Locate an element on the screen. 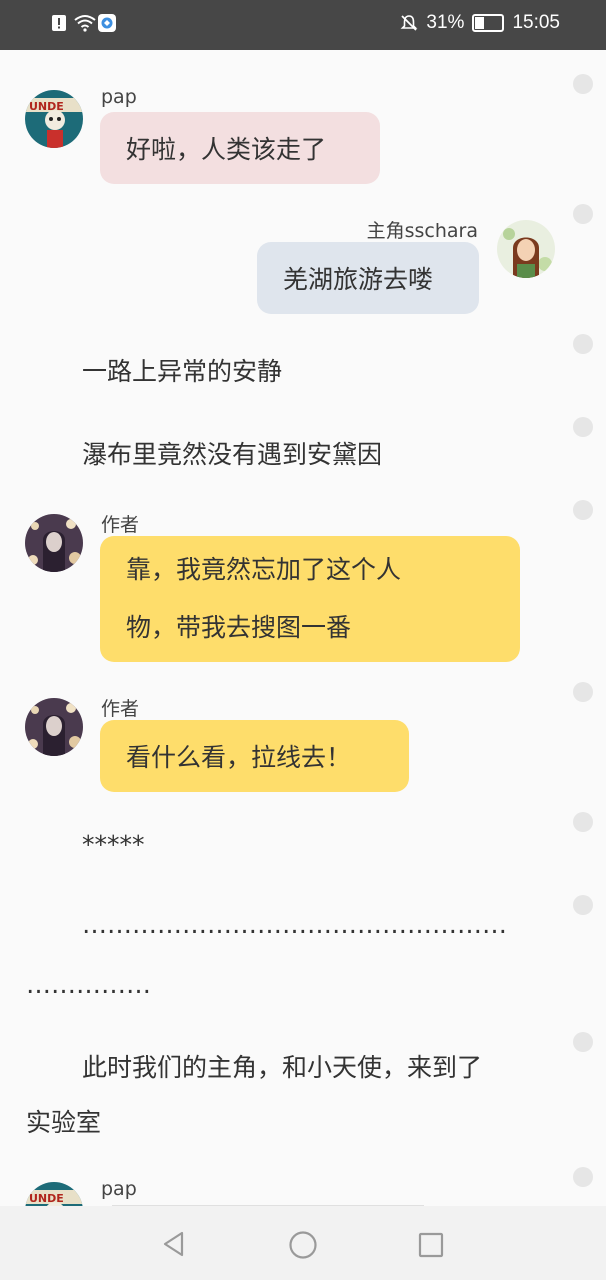  narration-text: 一路上异常的安静 is located at coordinates (182, 371).